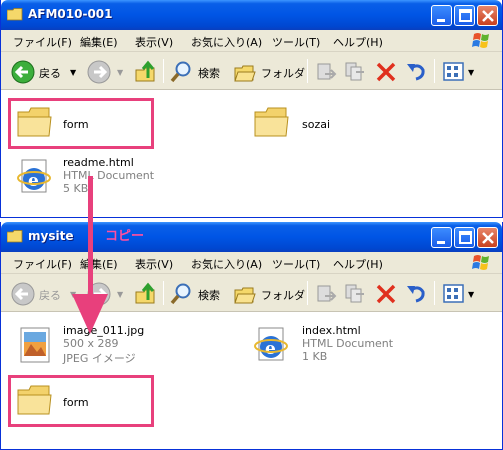 This screenshot has height=450, width=503. What do you see at coordinates (91, 343) in the screenshot?
I see `item-dimensions: 500 x 289` at bounding box center [91, 343].